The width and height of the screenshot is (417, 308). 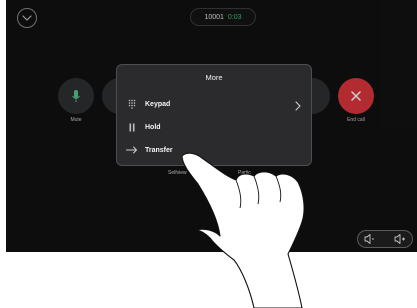 I want to click on keypad-icon, so click(x=132, y=104).